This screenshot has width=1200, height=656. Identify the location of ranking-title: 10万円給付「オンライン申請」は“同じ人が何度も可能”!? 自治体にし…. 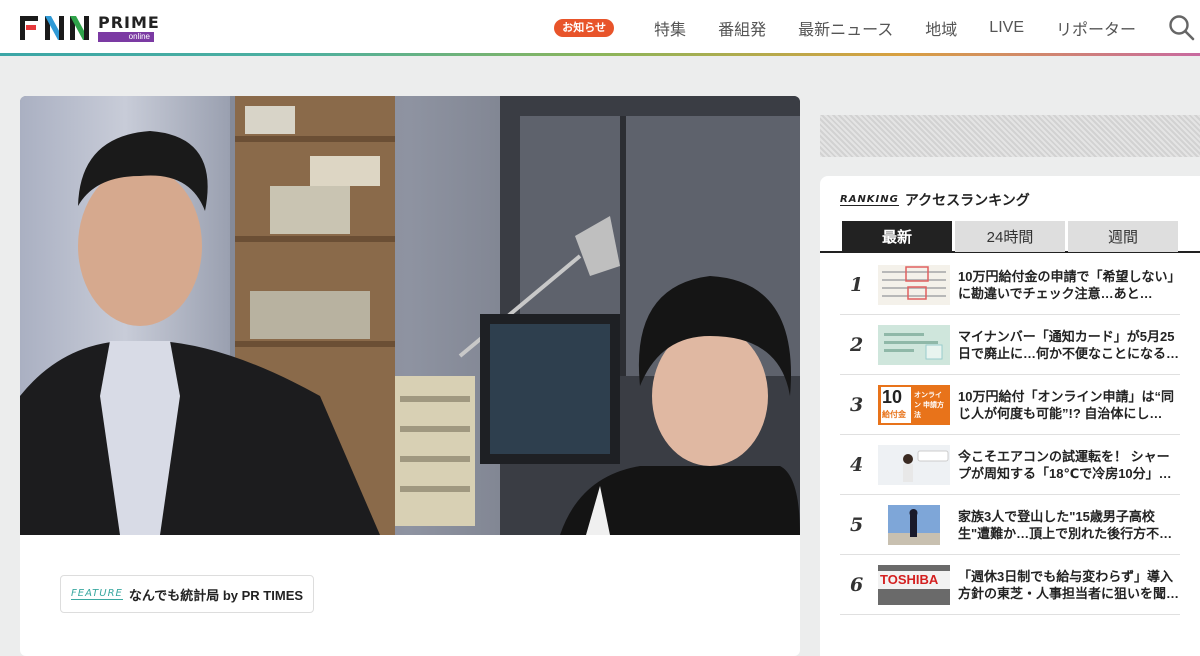
(1066, 404).